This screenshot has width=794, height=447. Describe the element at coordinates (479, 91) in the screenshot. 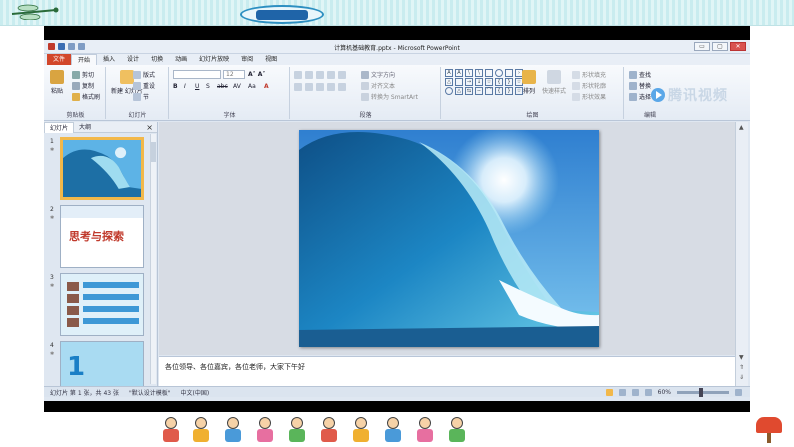

I see `curve-shape-icon: ∽` at that location.